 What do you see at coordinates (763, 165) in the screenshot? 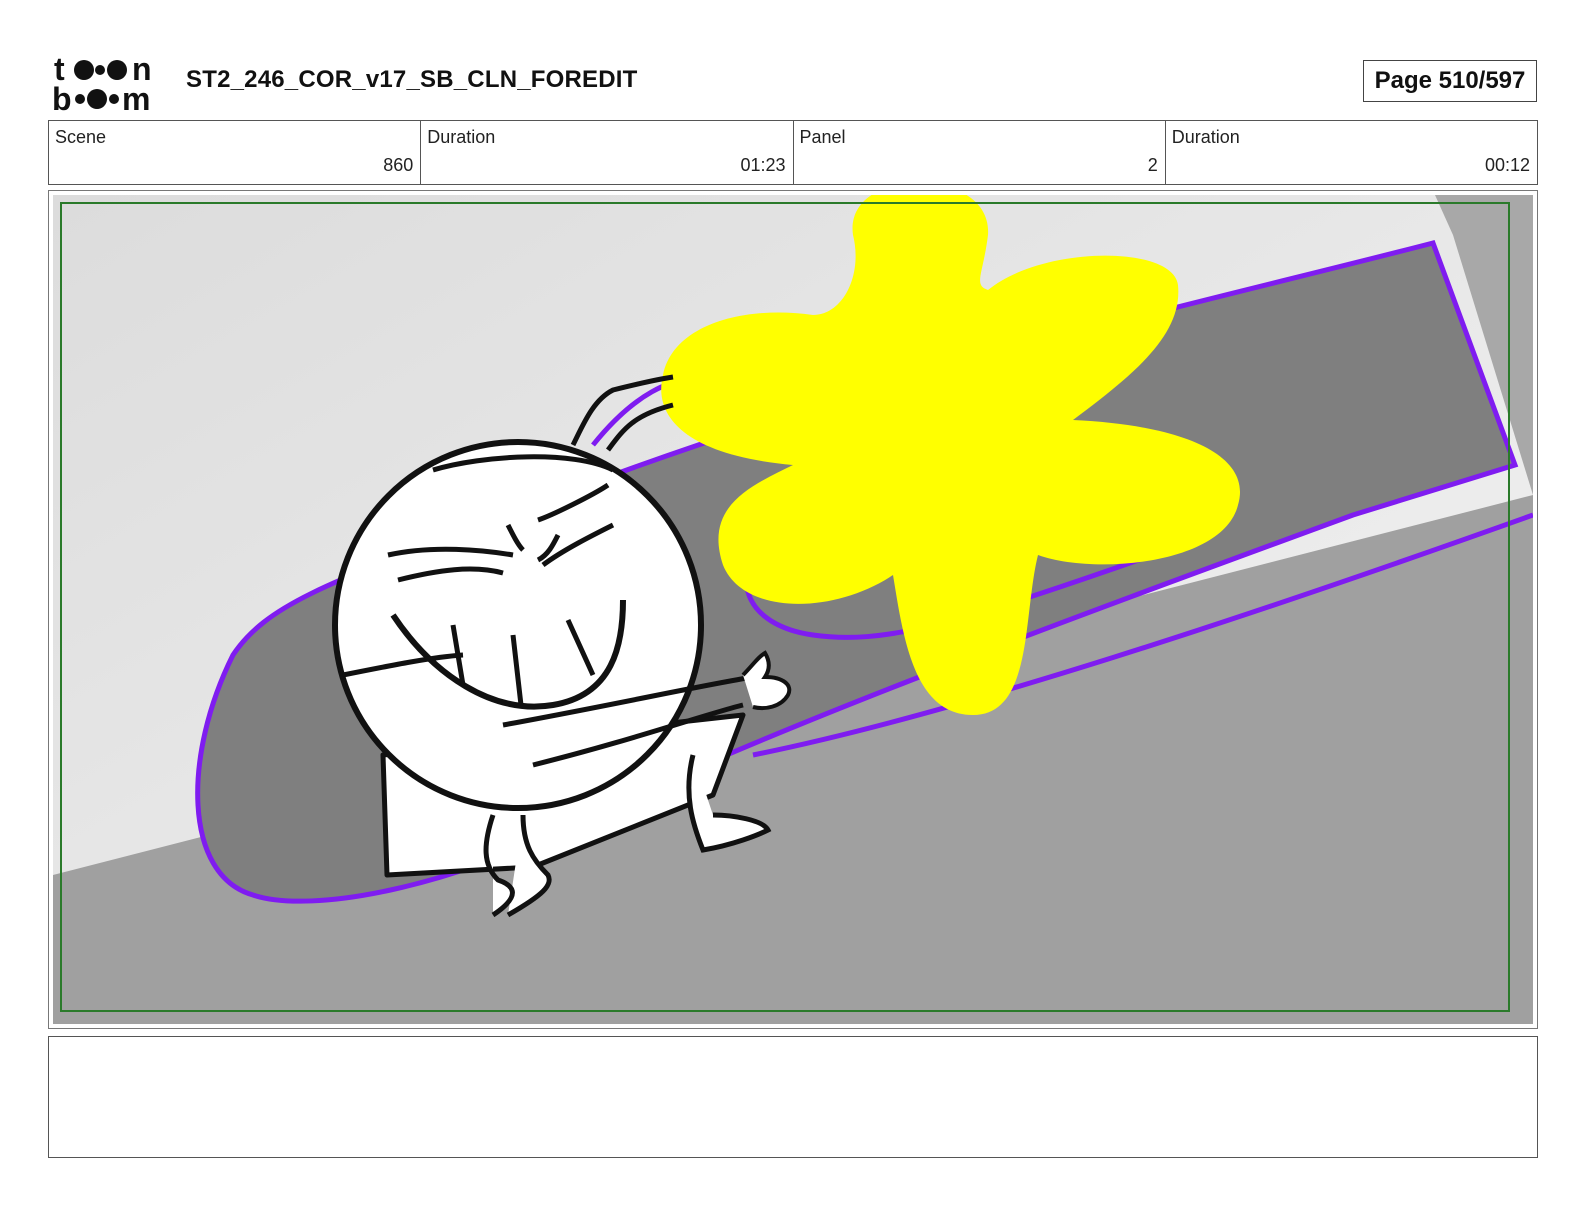
I see `scene-duration-value: 01:23` at bounding box center [763, 165].